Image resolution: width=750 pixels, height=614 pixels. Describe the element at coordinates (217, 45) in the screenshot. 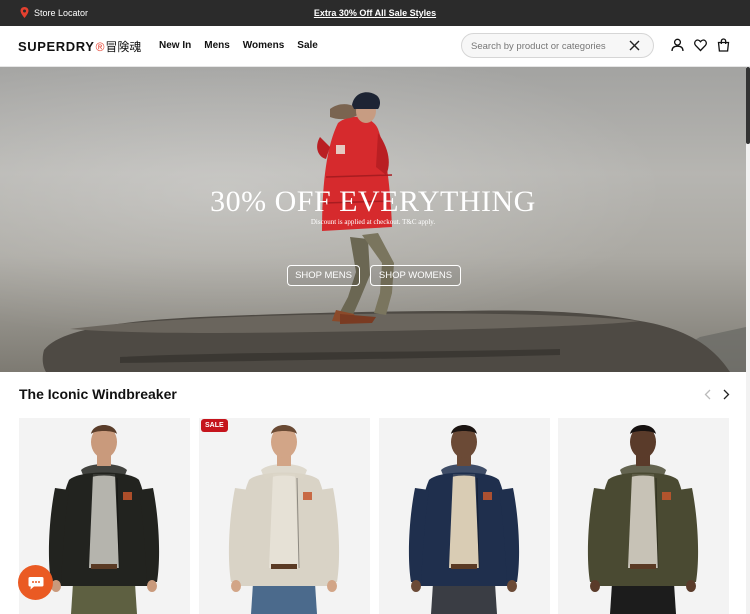

I see `nav-mens: Mens` at that location.